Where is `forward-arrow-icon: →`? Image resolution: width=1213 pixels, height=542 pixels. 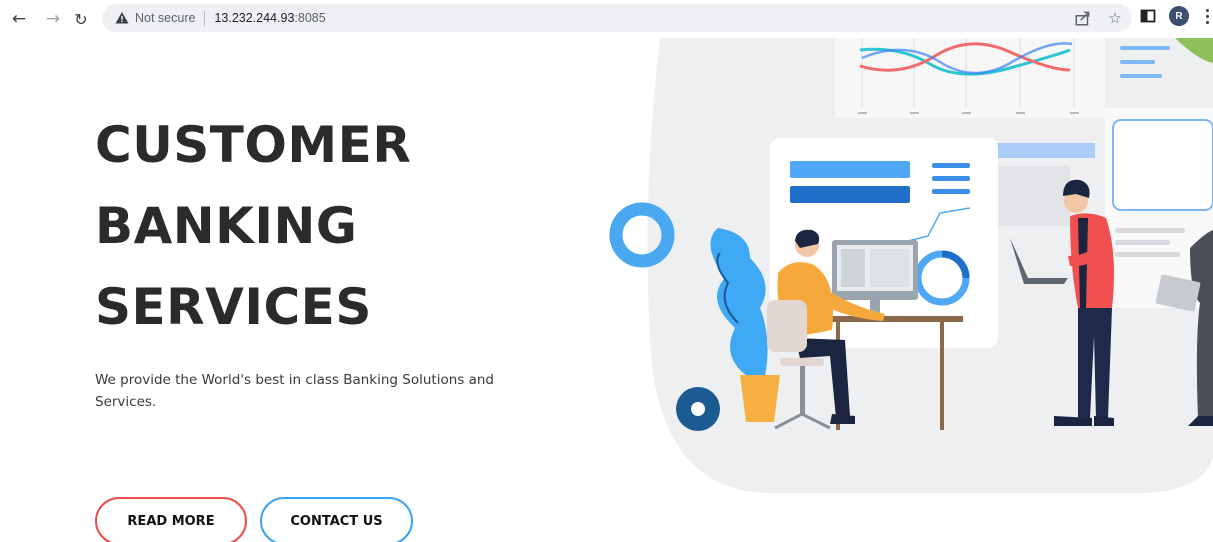 forward-arrow-icon: → is located at coordinates (53, 19).